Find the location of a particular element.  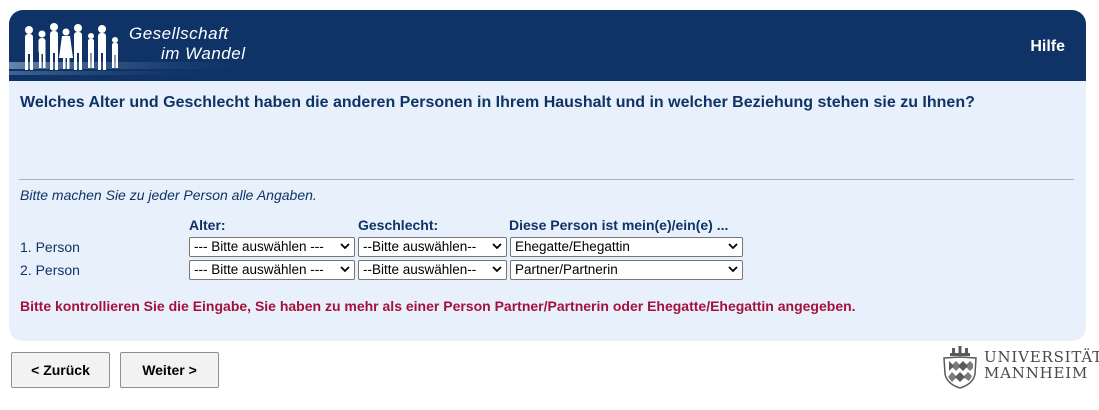

logo-wordmark: Gesellschaft im Wandel is located at coordinates (187, 44).